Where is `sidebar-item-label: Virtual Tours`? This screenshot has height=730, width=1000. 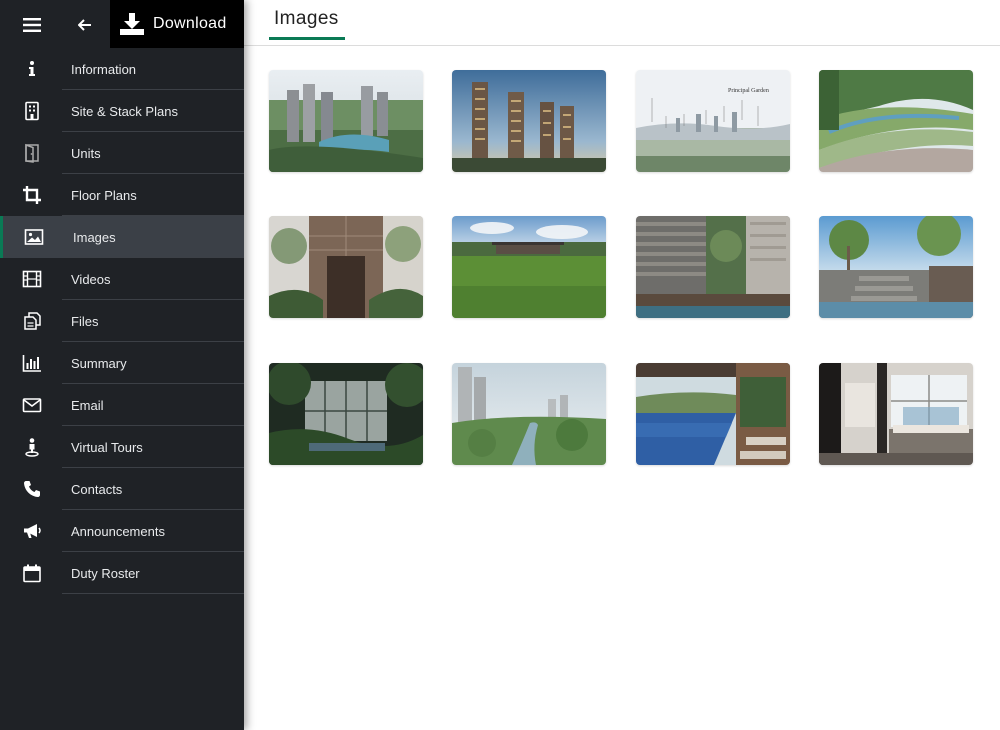 sidebar-item-label: Virtual Tours is located at coordinates (107, 447).